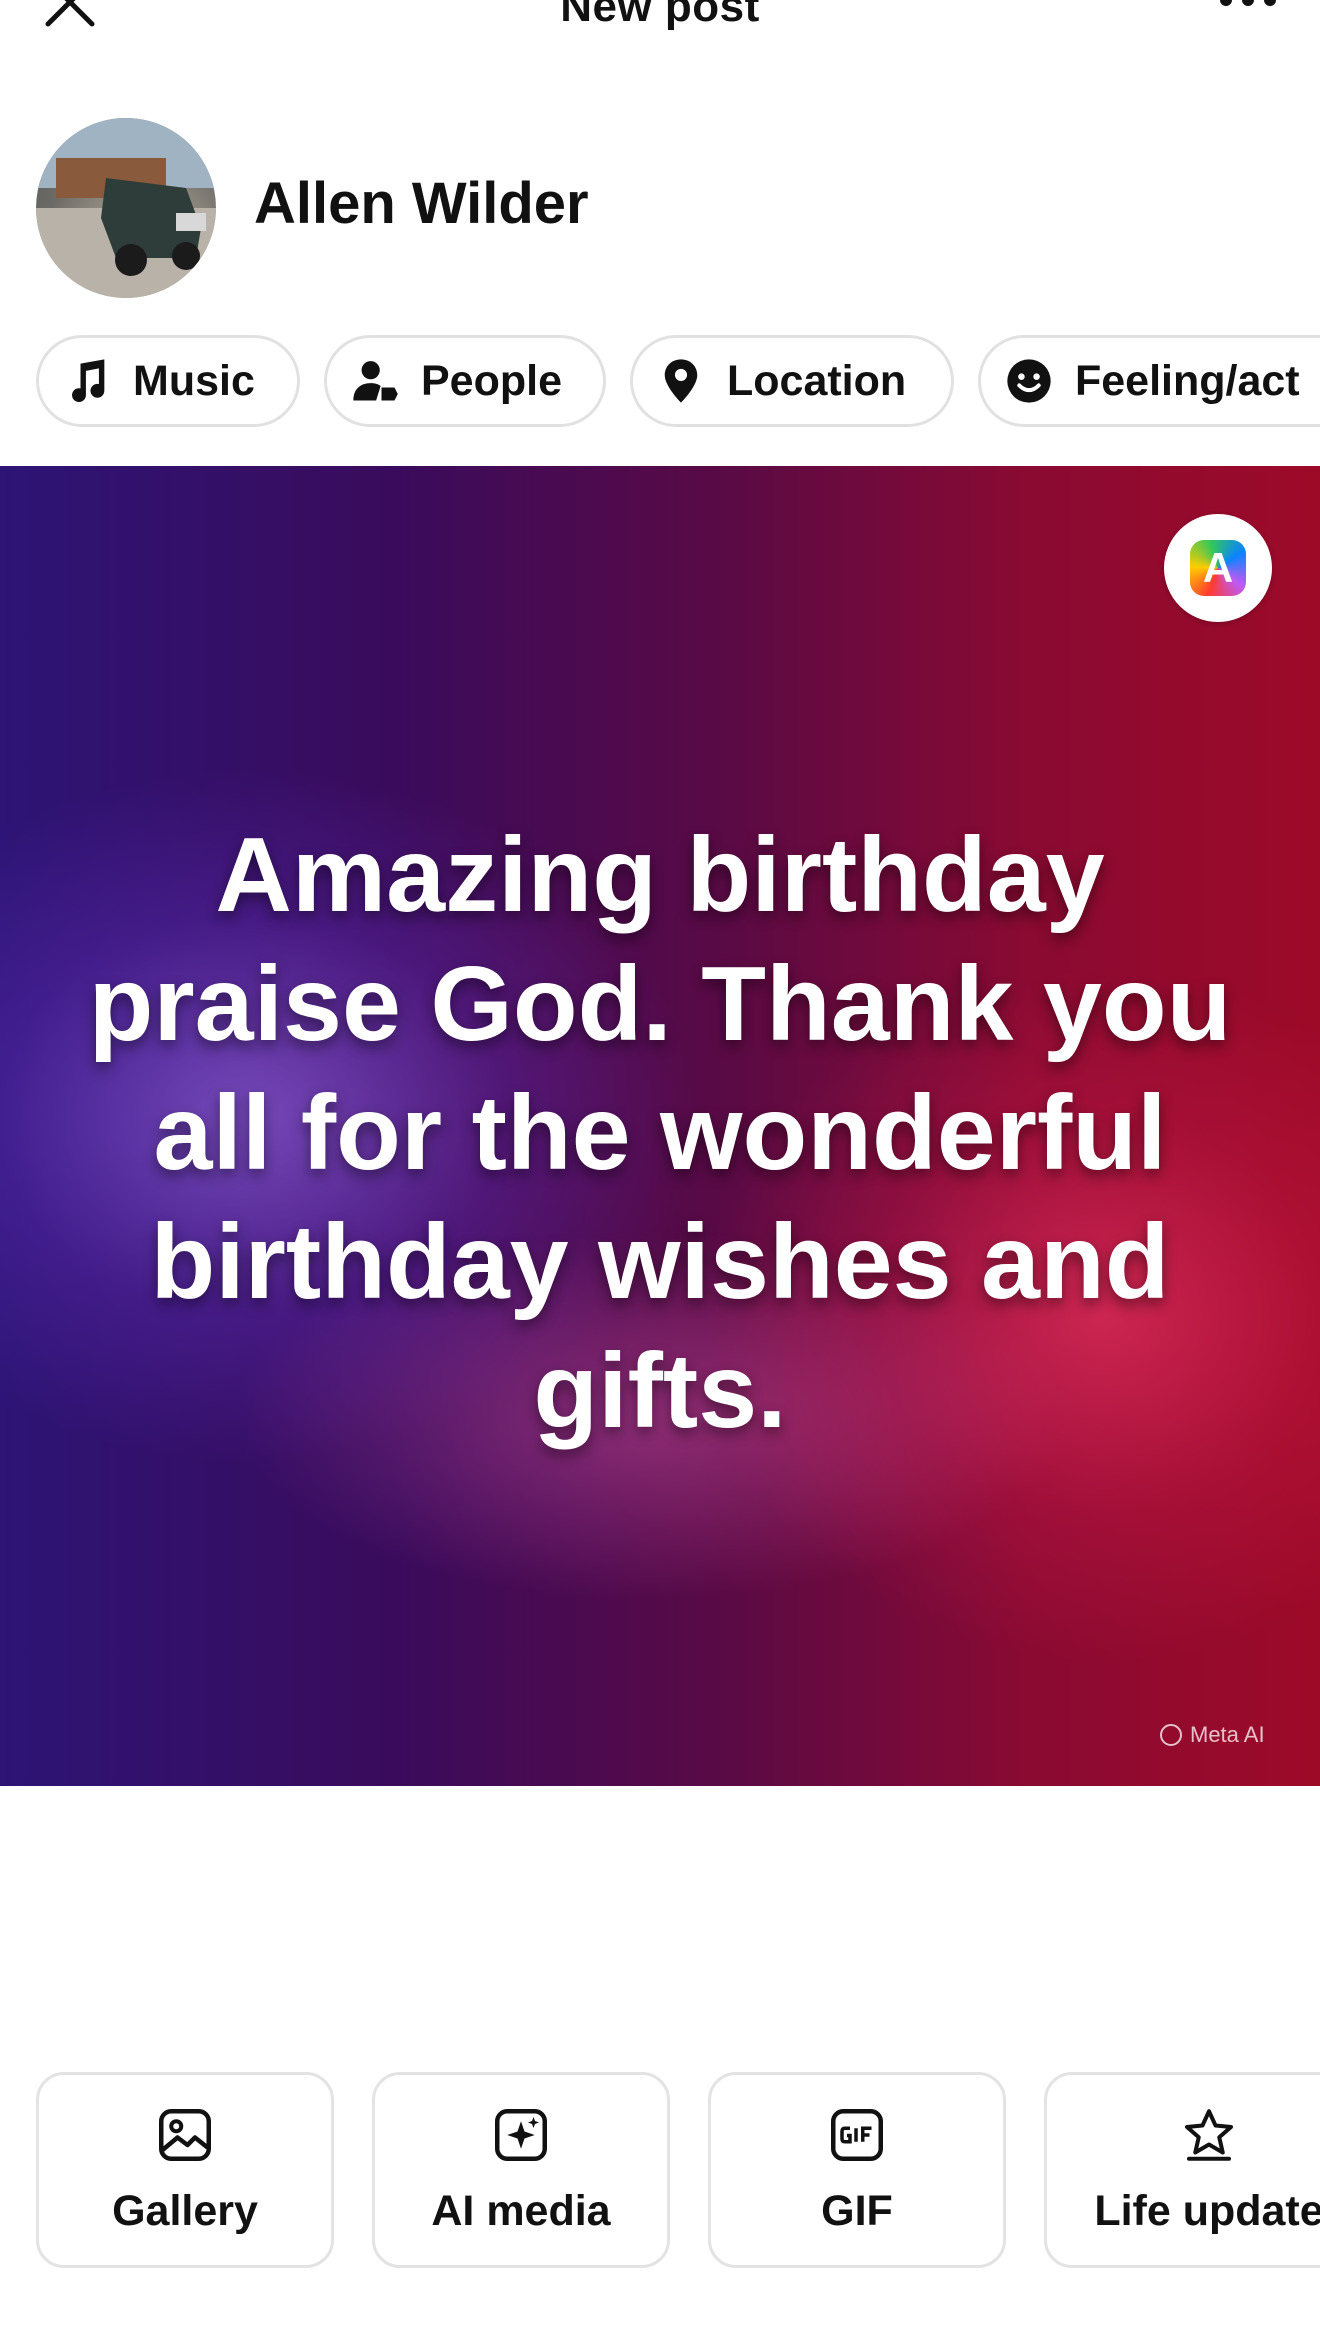 This screenshot has height=2346, width=1320. What do you see at coordinates (1187, 380) in the screenshot?
I see `chip-label: Feeling/act` at bounding box center [1187, 380].